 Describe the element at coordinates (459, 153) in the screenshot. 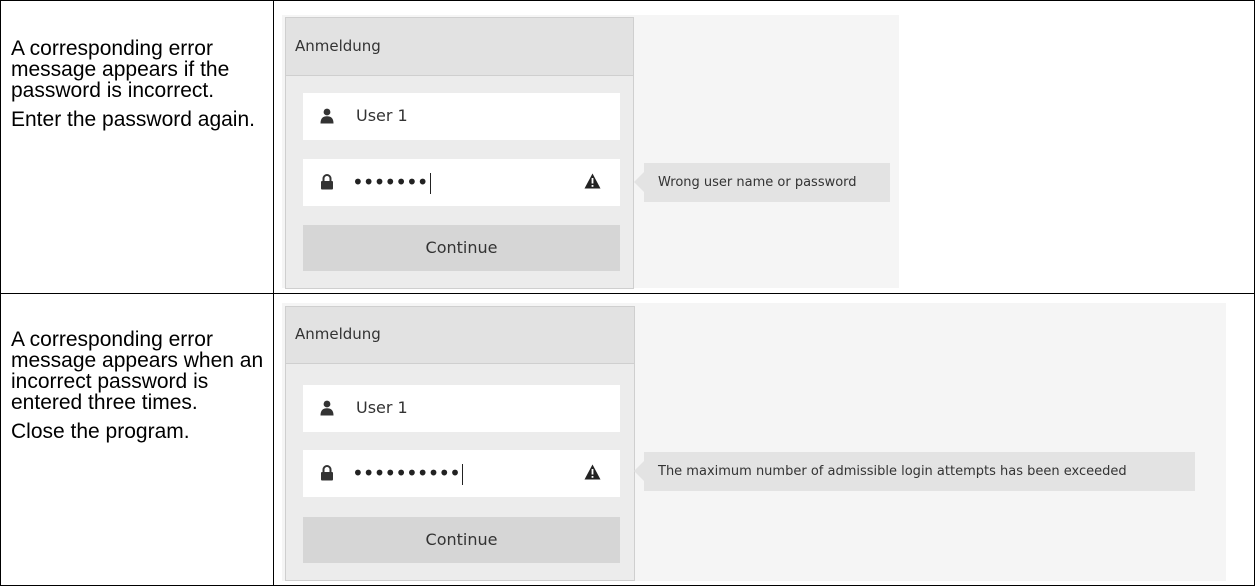

I see `login-dialog: Anmeldung User 1 ••••••• Continue` at that location.